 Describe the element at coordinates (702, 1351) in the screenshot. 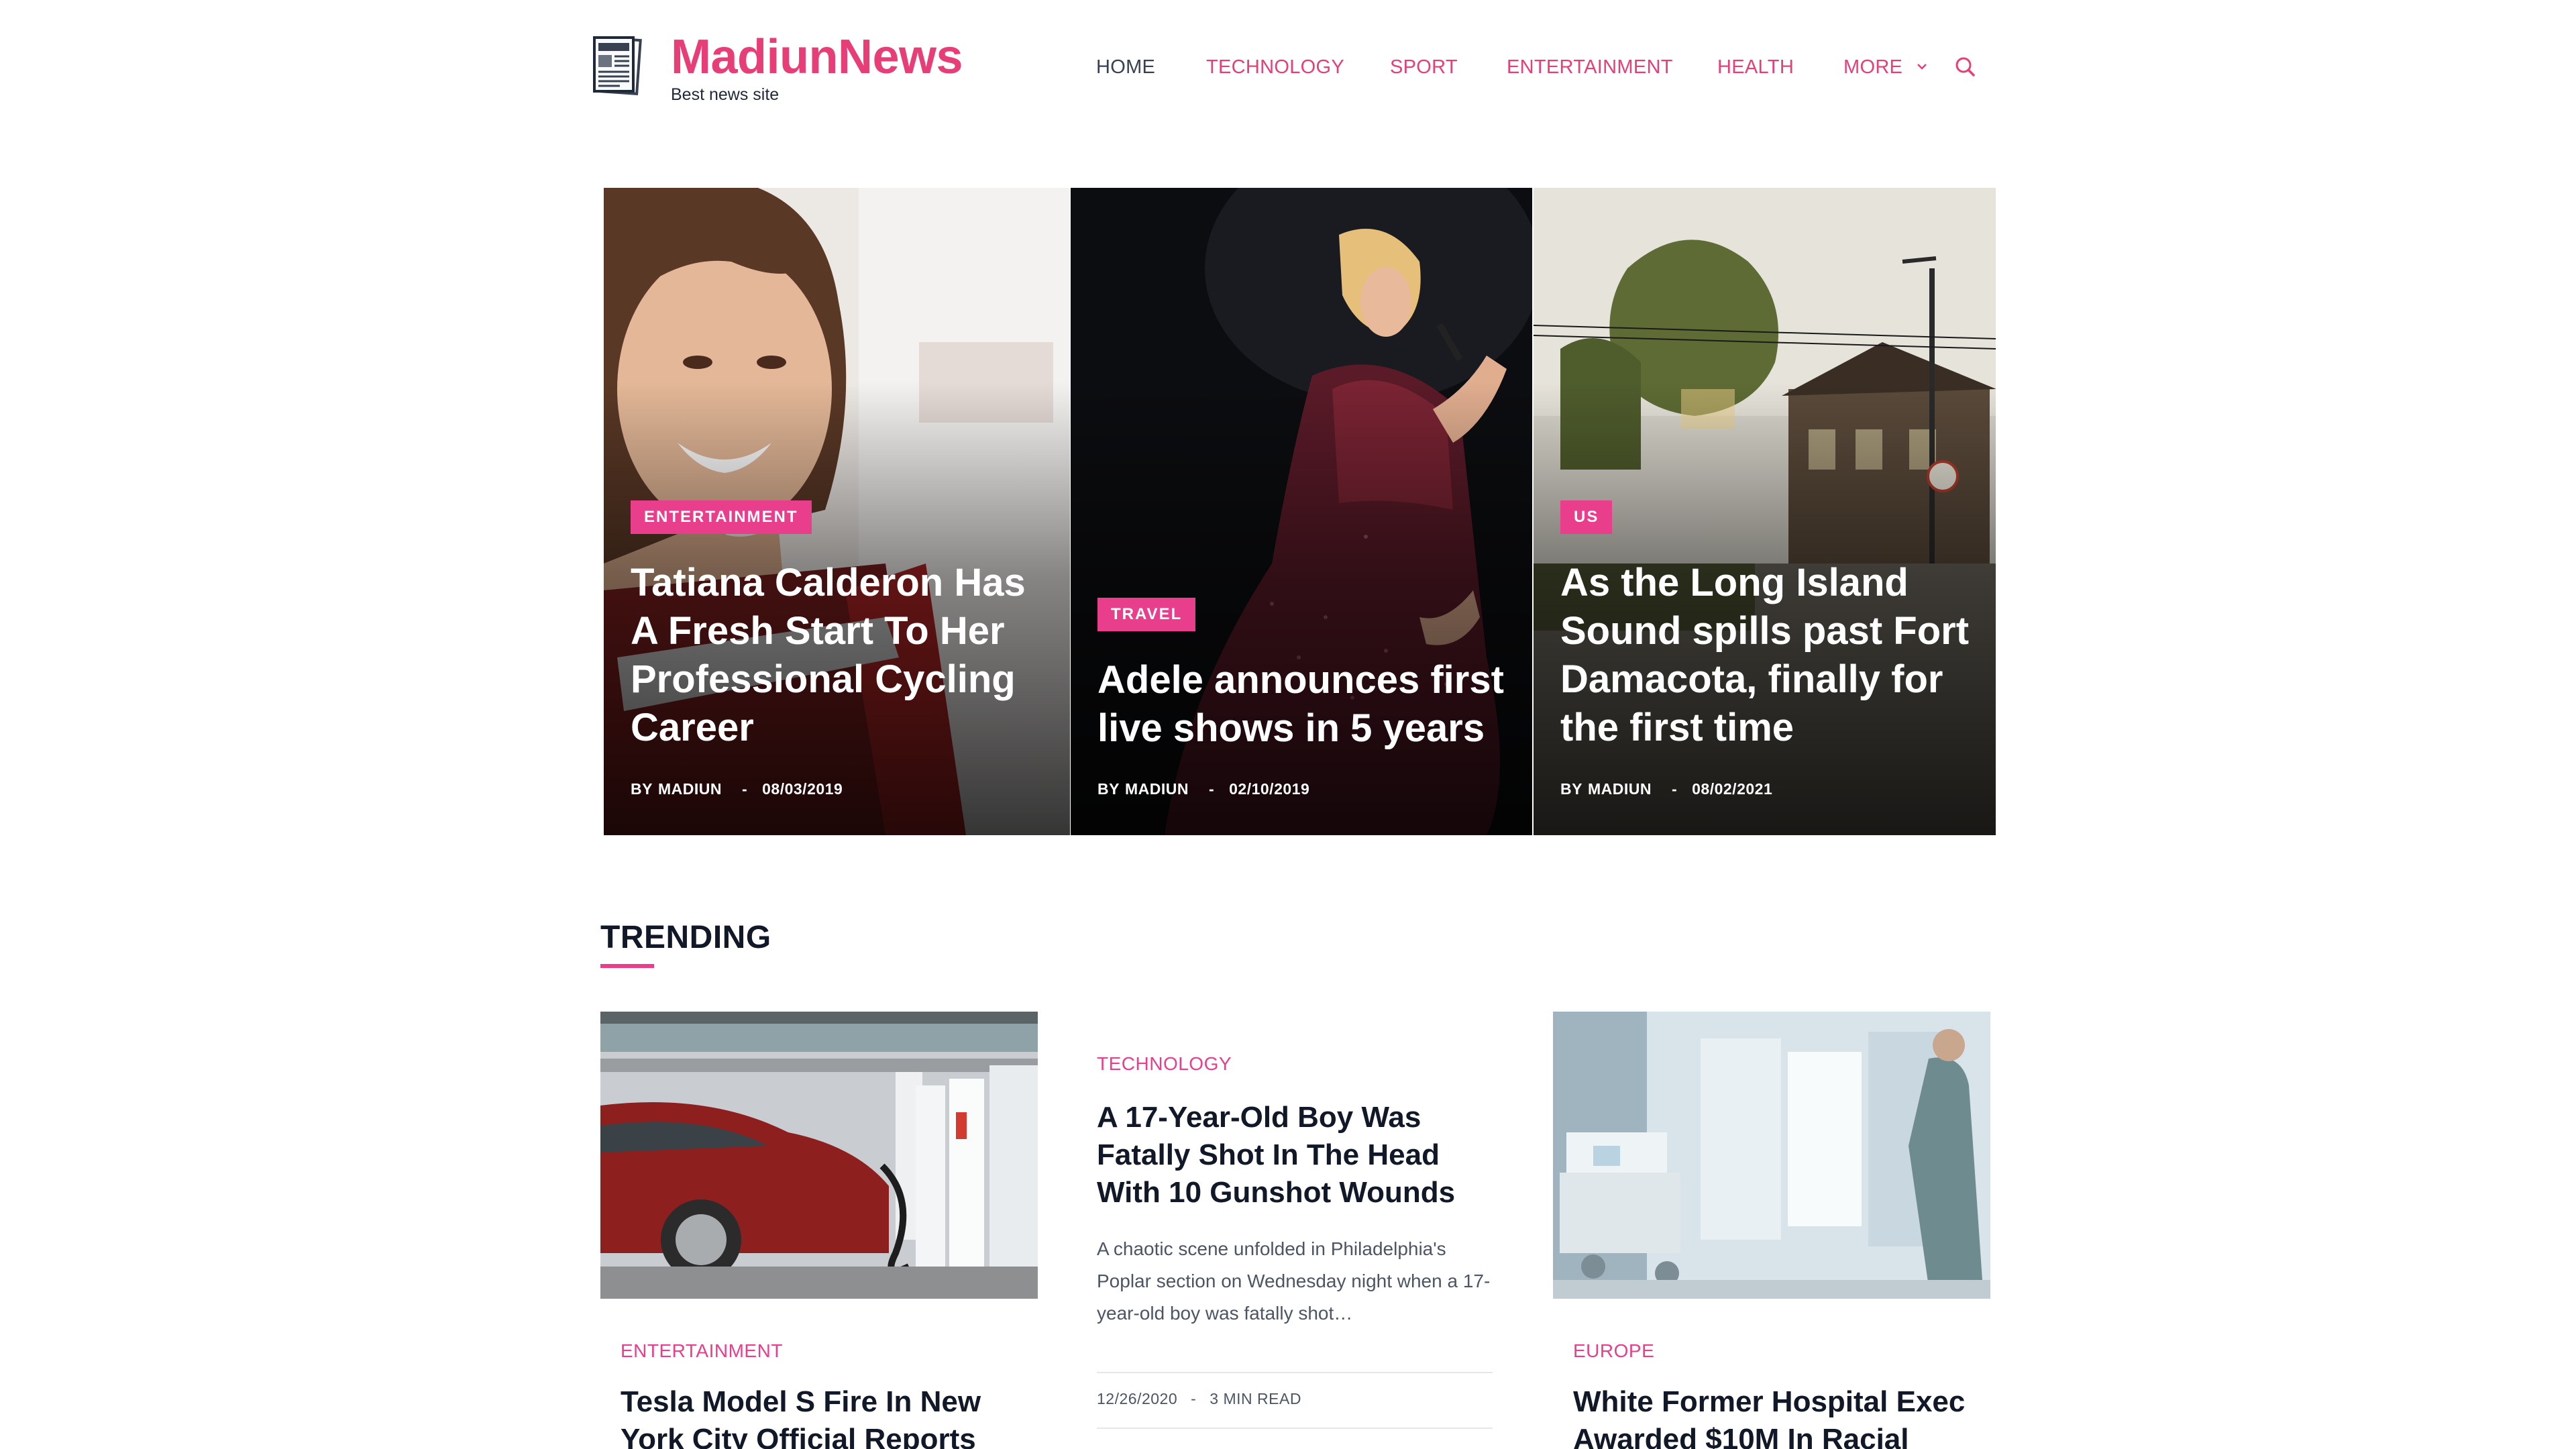

I see `card-category: ENTERTAINMENT` at that location.